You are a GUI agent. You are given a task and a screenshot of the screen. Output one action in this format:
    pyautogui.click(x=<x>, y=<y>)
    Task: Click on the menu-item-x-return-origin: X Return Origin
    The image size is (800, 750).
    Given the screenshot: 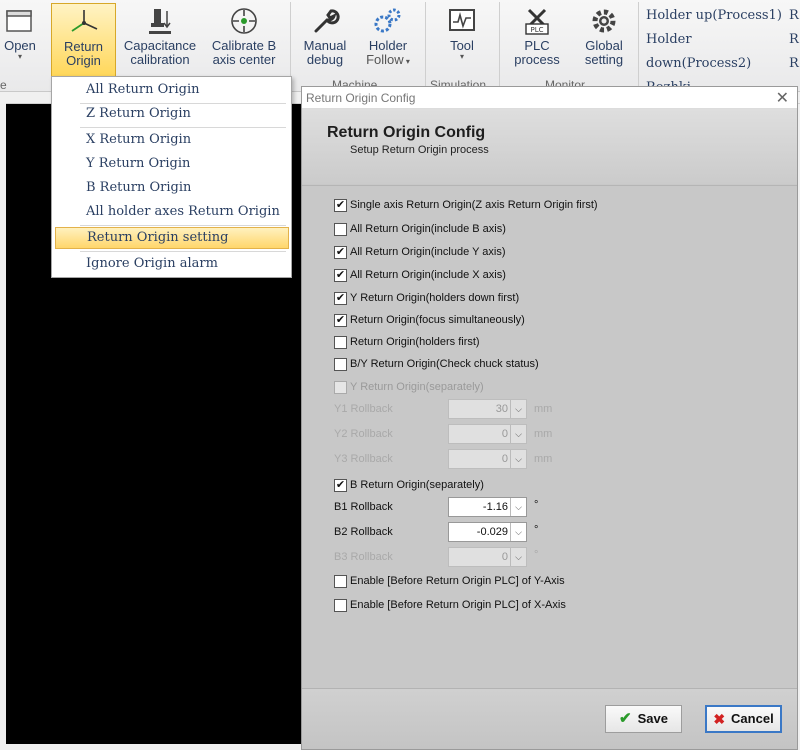 What is the action you would take?
    pyautogui.click(x=172, y=140)
    